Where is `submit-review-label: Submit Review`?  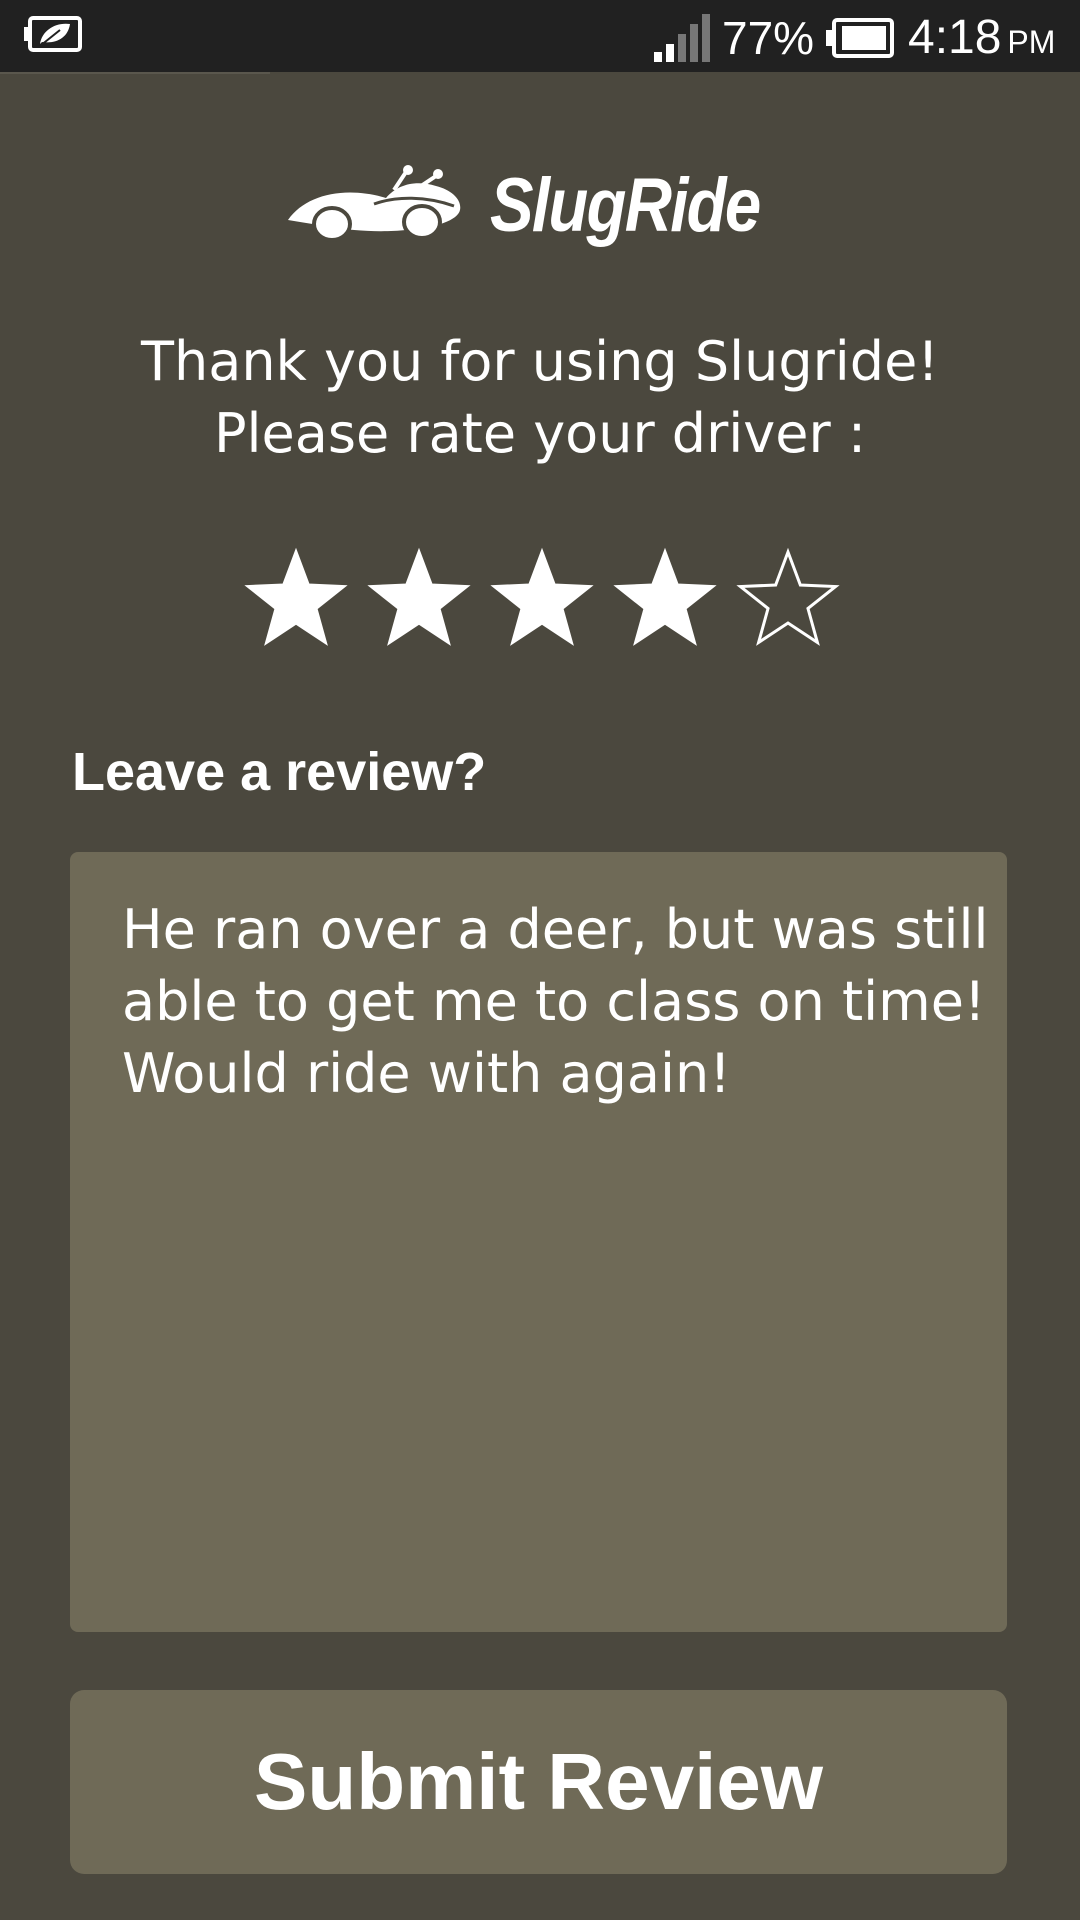 submit-review-label: Submit Review is located at coordinates (538, 1781).